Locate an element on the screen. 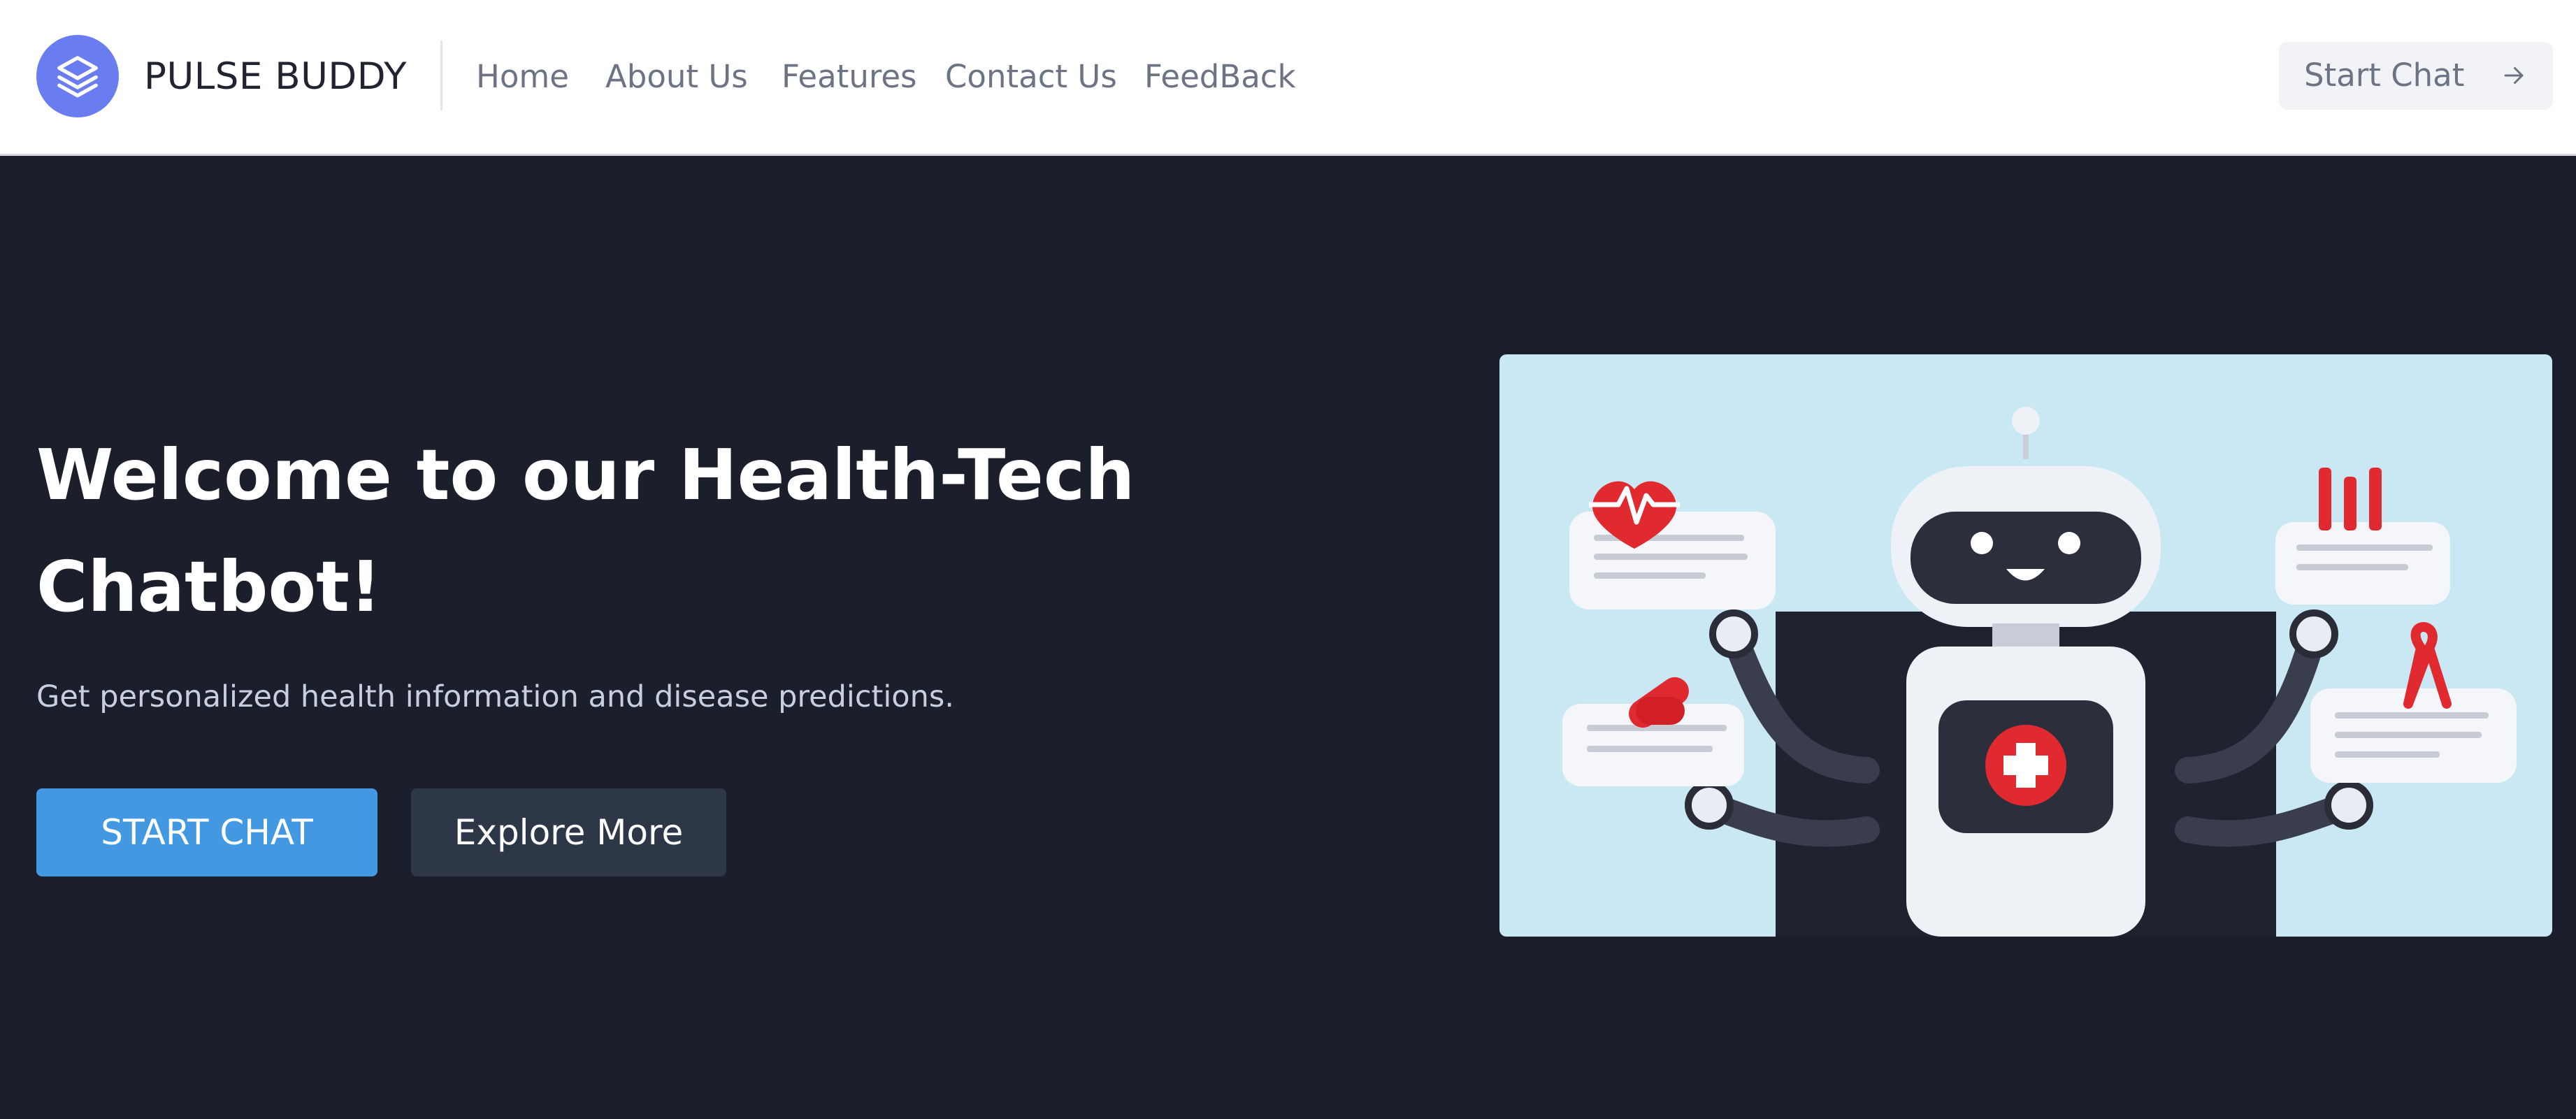 This screenshot has height=1119, width=2576. start-chat-button-label: START CHAT is located at coordinates (207, 832).